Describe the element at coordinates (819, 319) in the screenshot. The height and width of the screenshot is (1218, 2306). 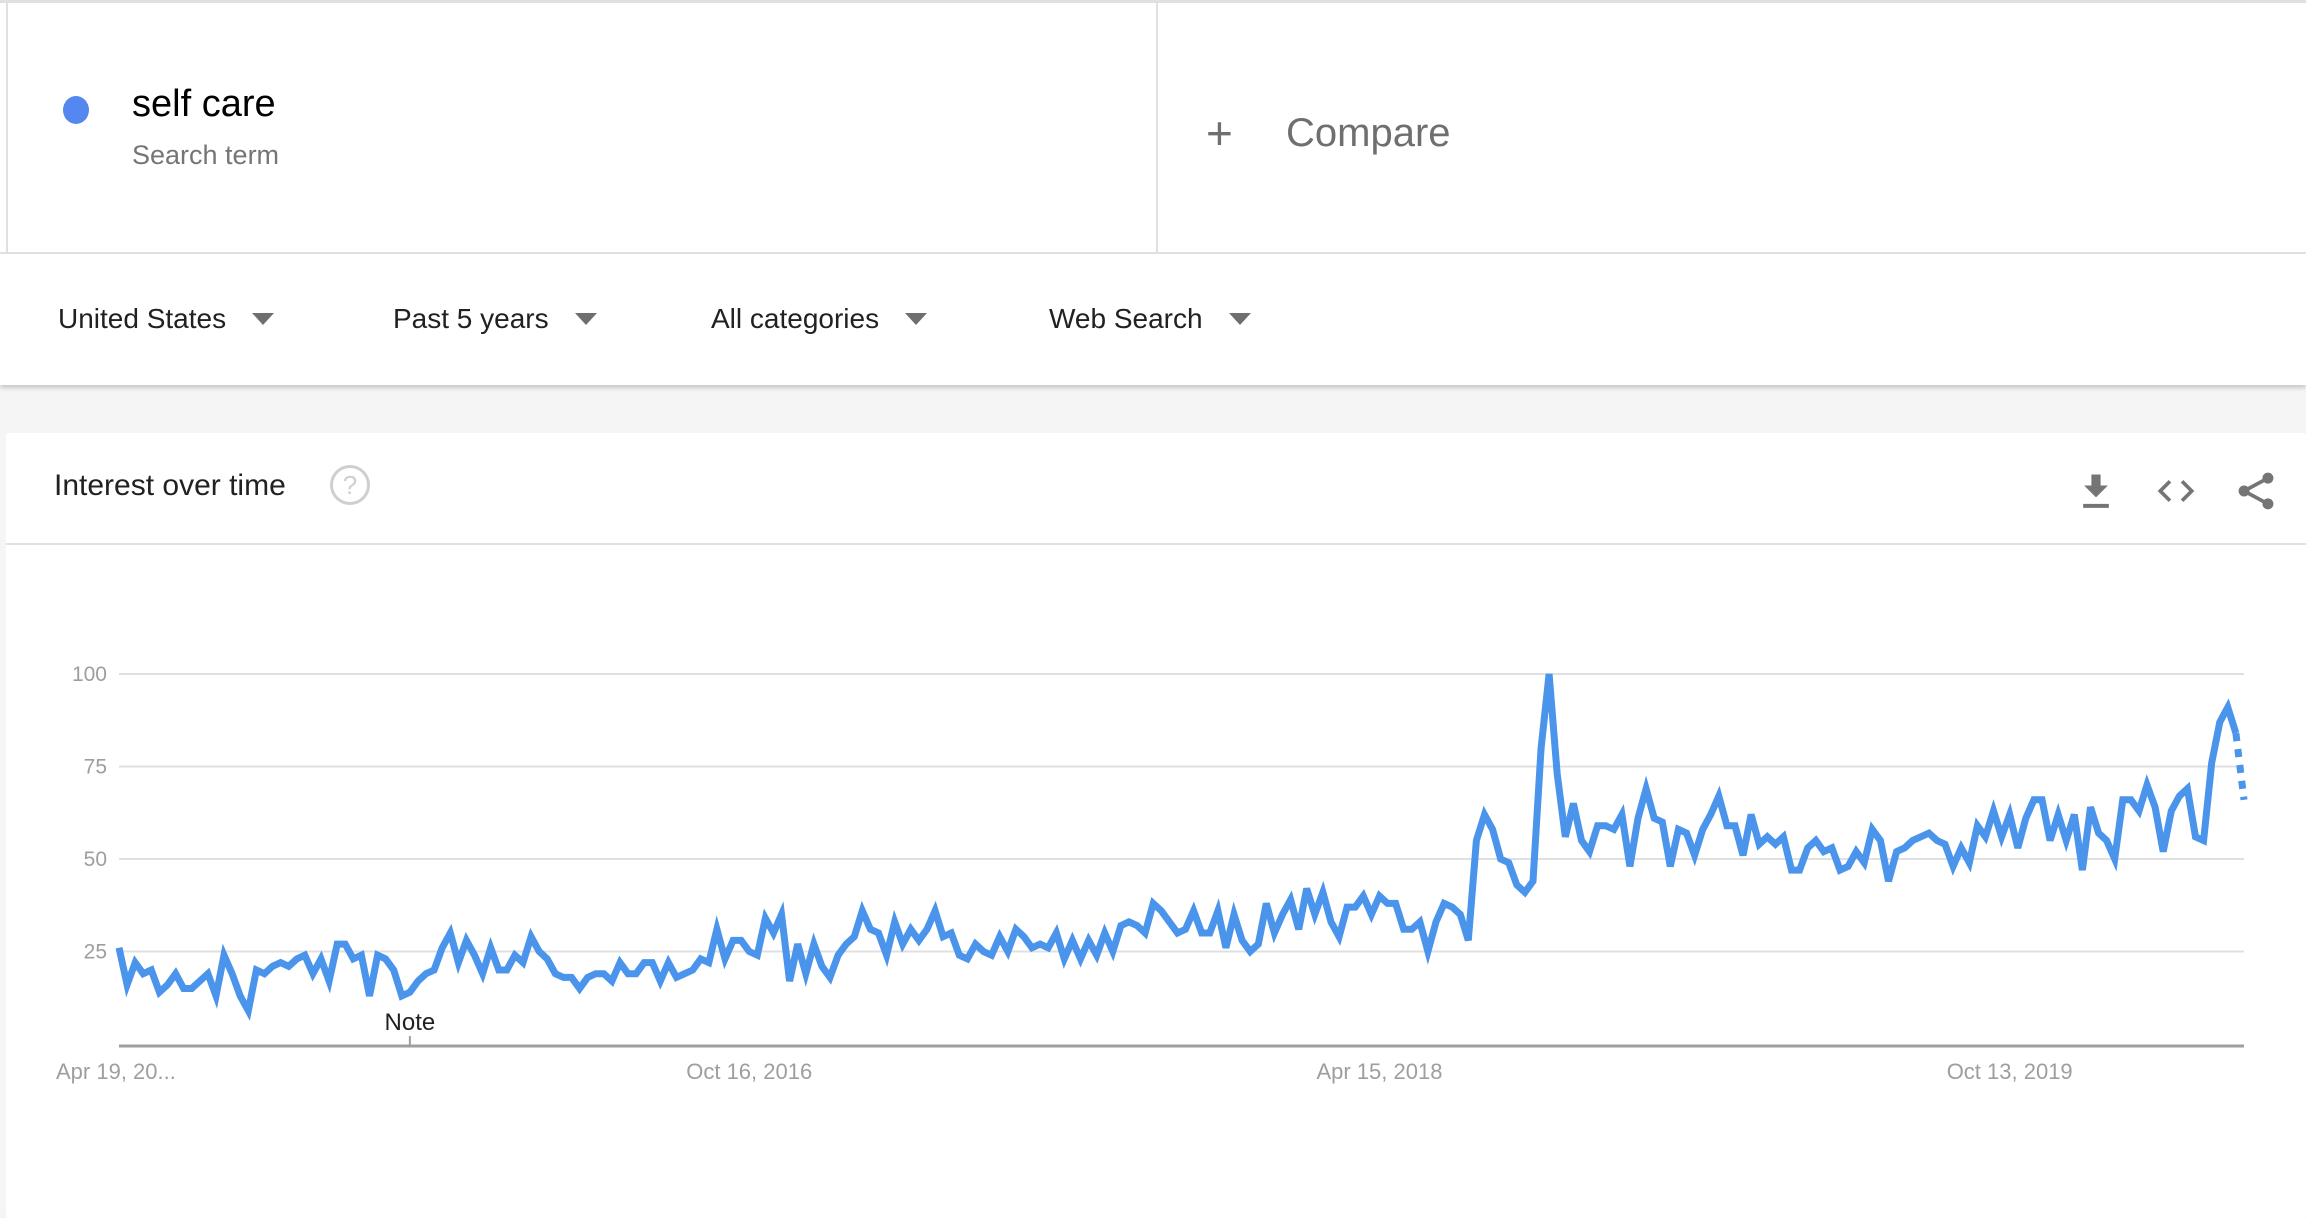
I see `filter-category-dropdown: All categories` at that location.